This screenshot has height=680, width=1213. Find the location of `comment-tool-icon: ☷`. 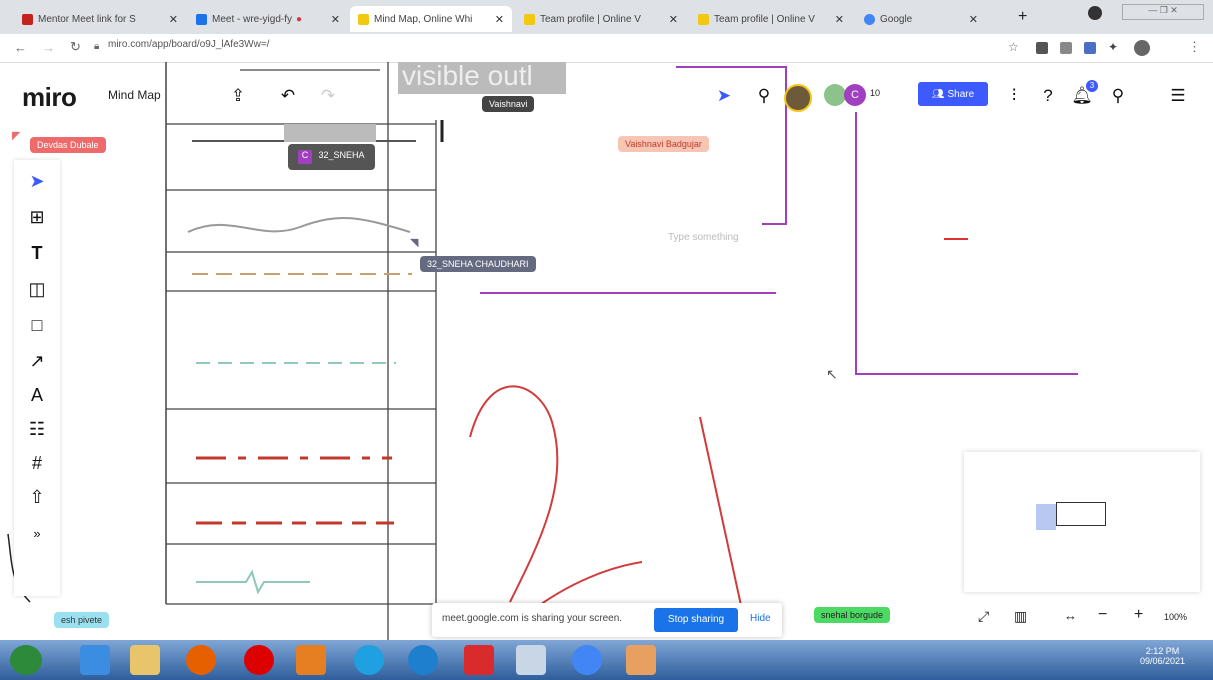

comment-tool-icon: ☷ is located at coordinates (37, 429).